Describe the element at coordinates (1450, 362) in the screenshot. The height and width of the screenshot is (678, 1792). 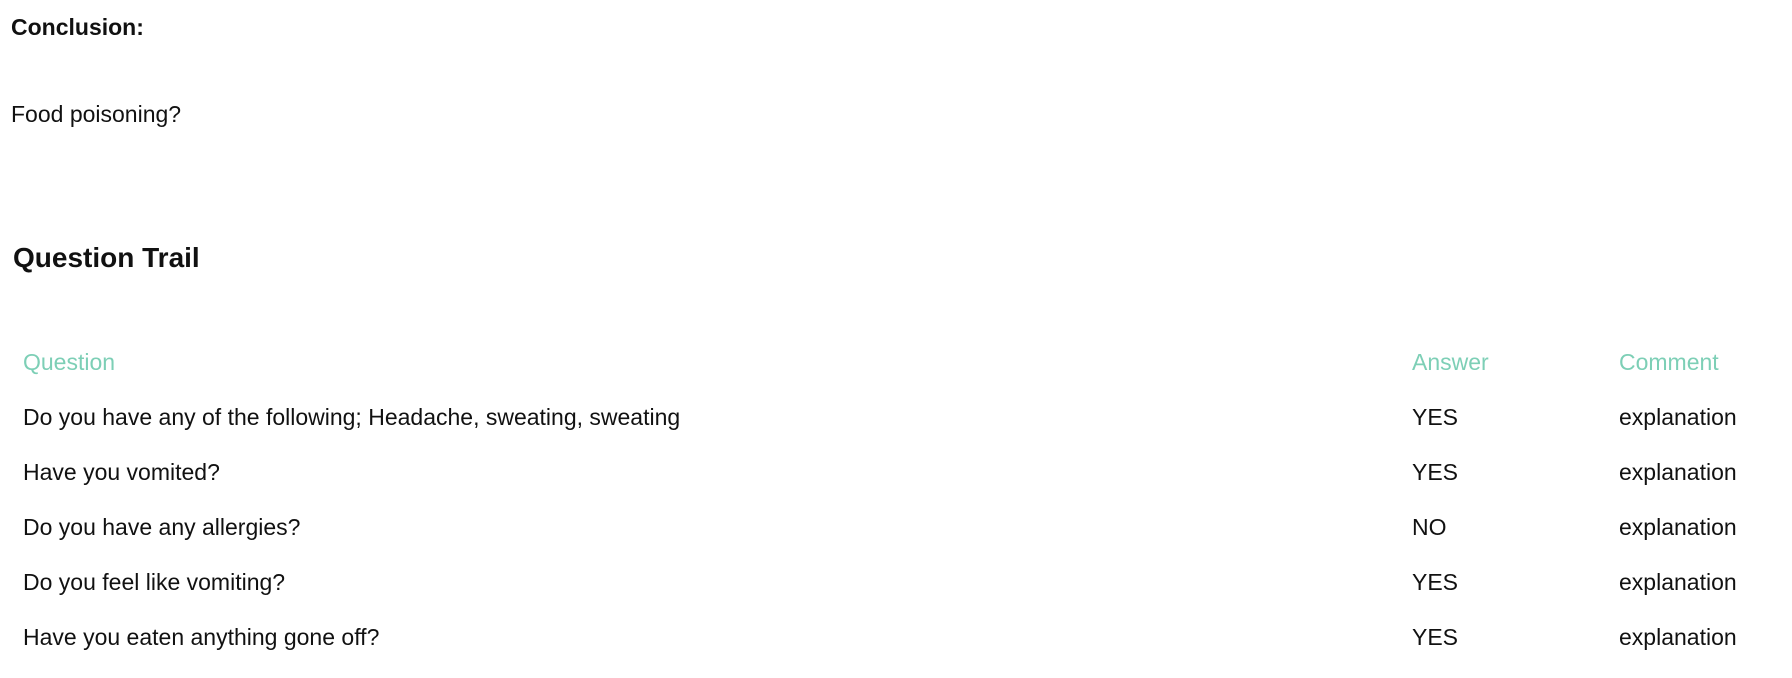
I see `column-header-answer: Answer` at that location.